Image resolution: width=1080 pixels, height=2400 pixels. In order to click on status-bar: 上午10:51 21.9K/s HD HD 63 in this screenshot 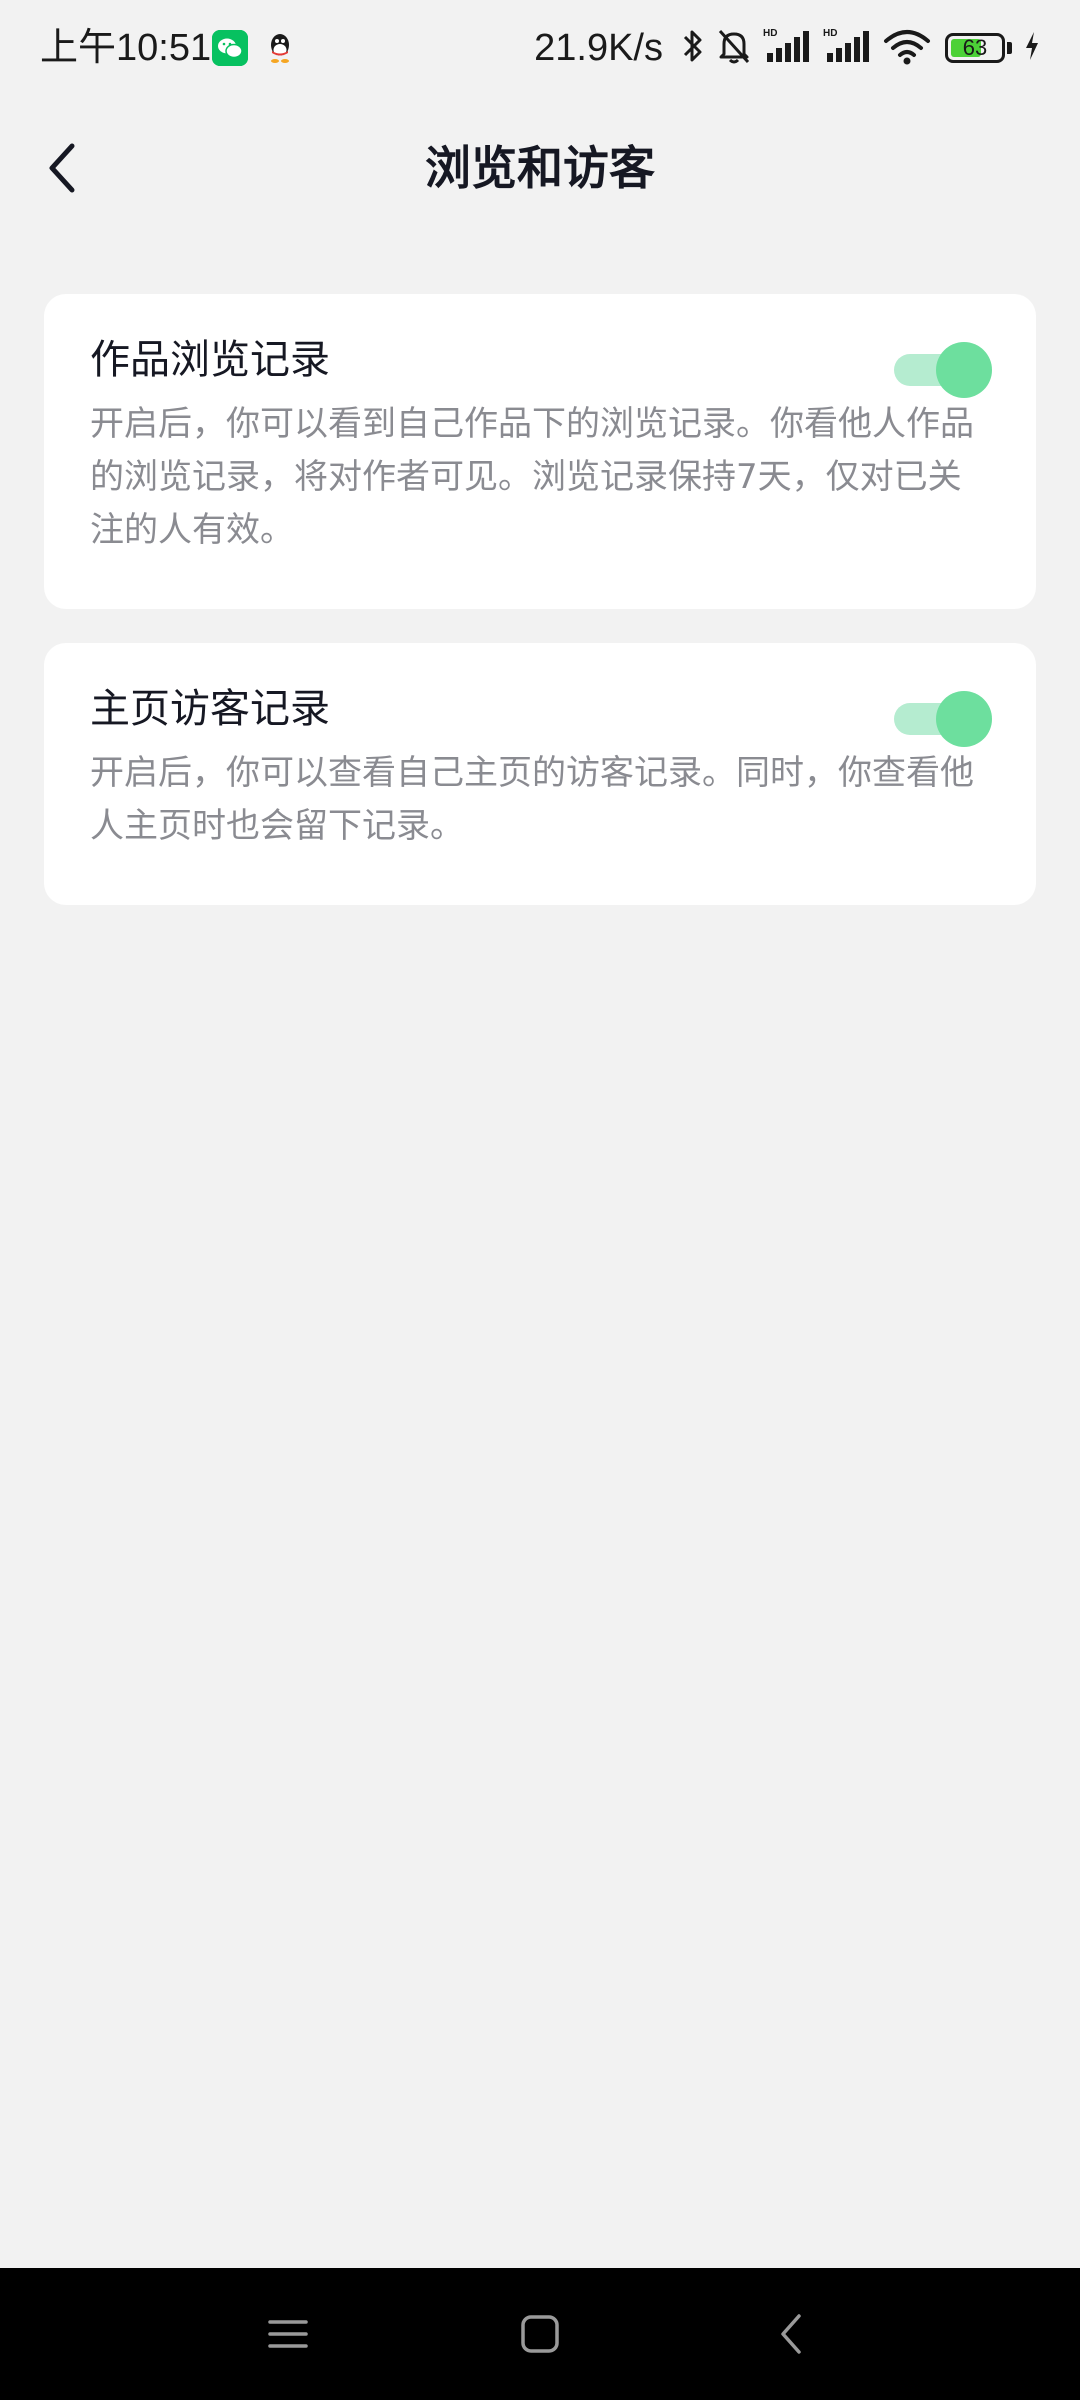, I will do `click(540, 48)`.